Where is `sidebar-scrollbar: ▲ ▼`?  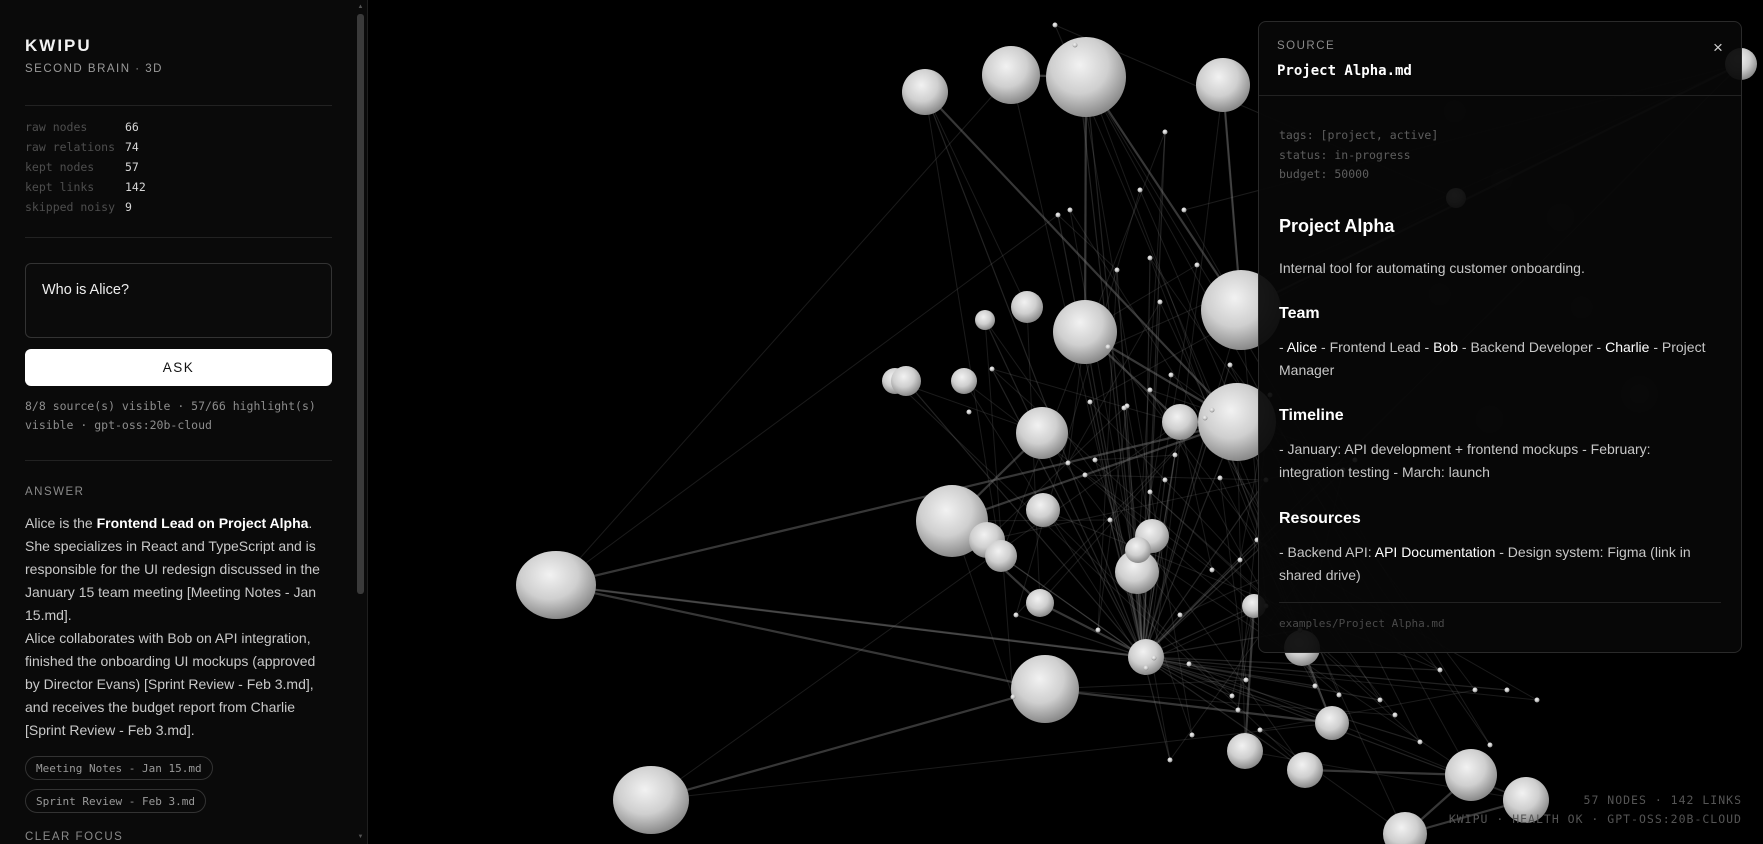
sidebar-scrollbar: ▲ ▼ is located at coordinates (360, 422).